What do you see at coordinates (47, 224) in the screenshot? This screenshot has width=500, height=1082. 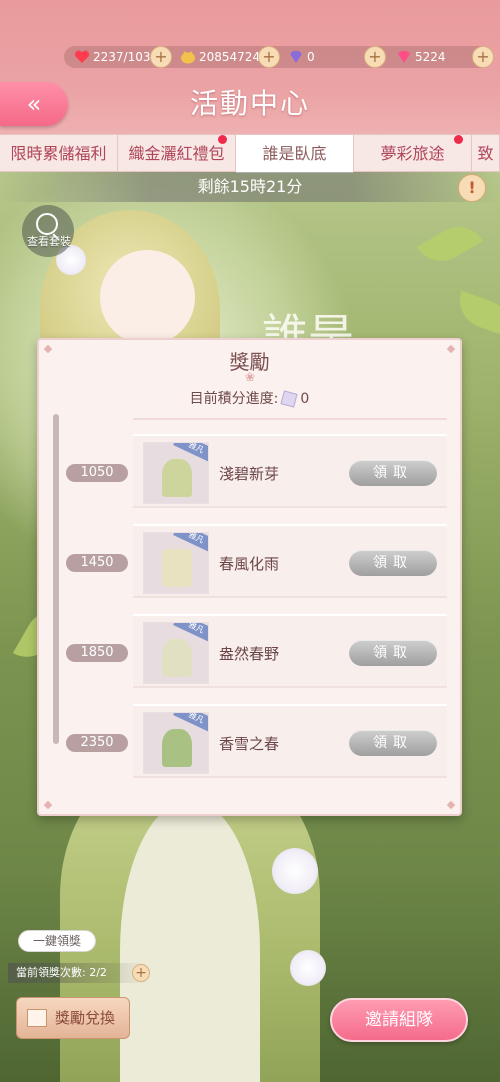 I see `magnifier-icon` at bounding box center [47, 224].